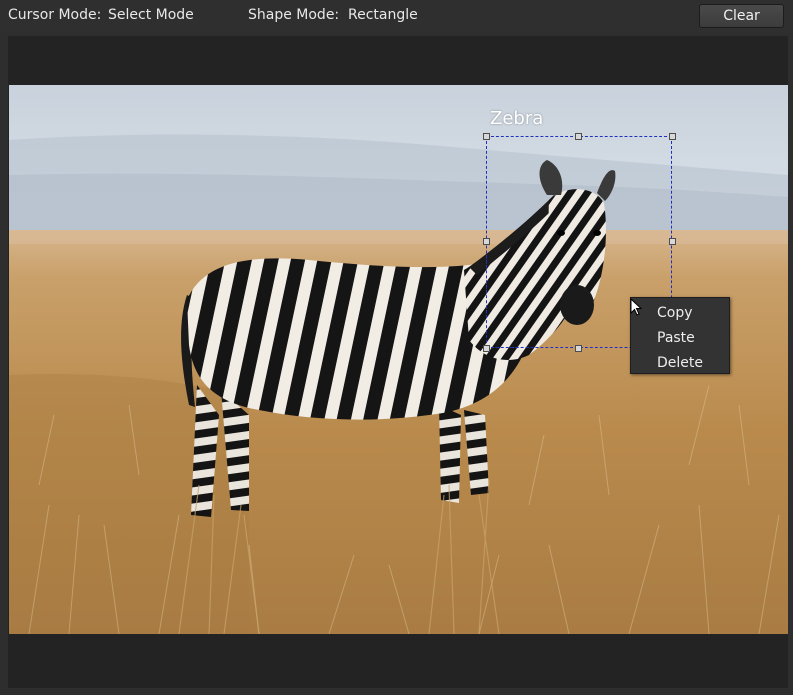 Image resolution: width=793 pixels, height=695 pixels. What do you see at coordinates (151, 15) in the screenshot?
I see `cursor-mode-value: Select Mode` at bounding box center [151, 15].